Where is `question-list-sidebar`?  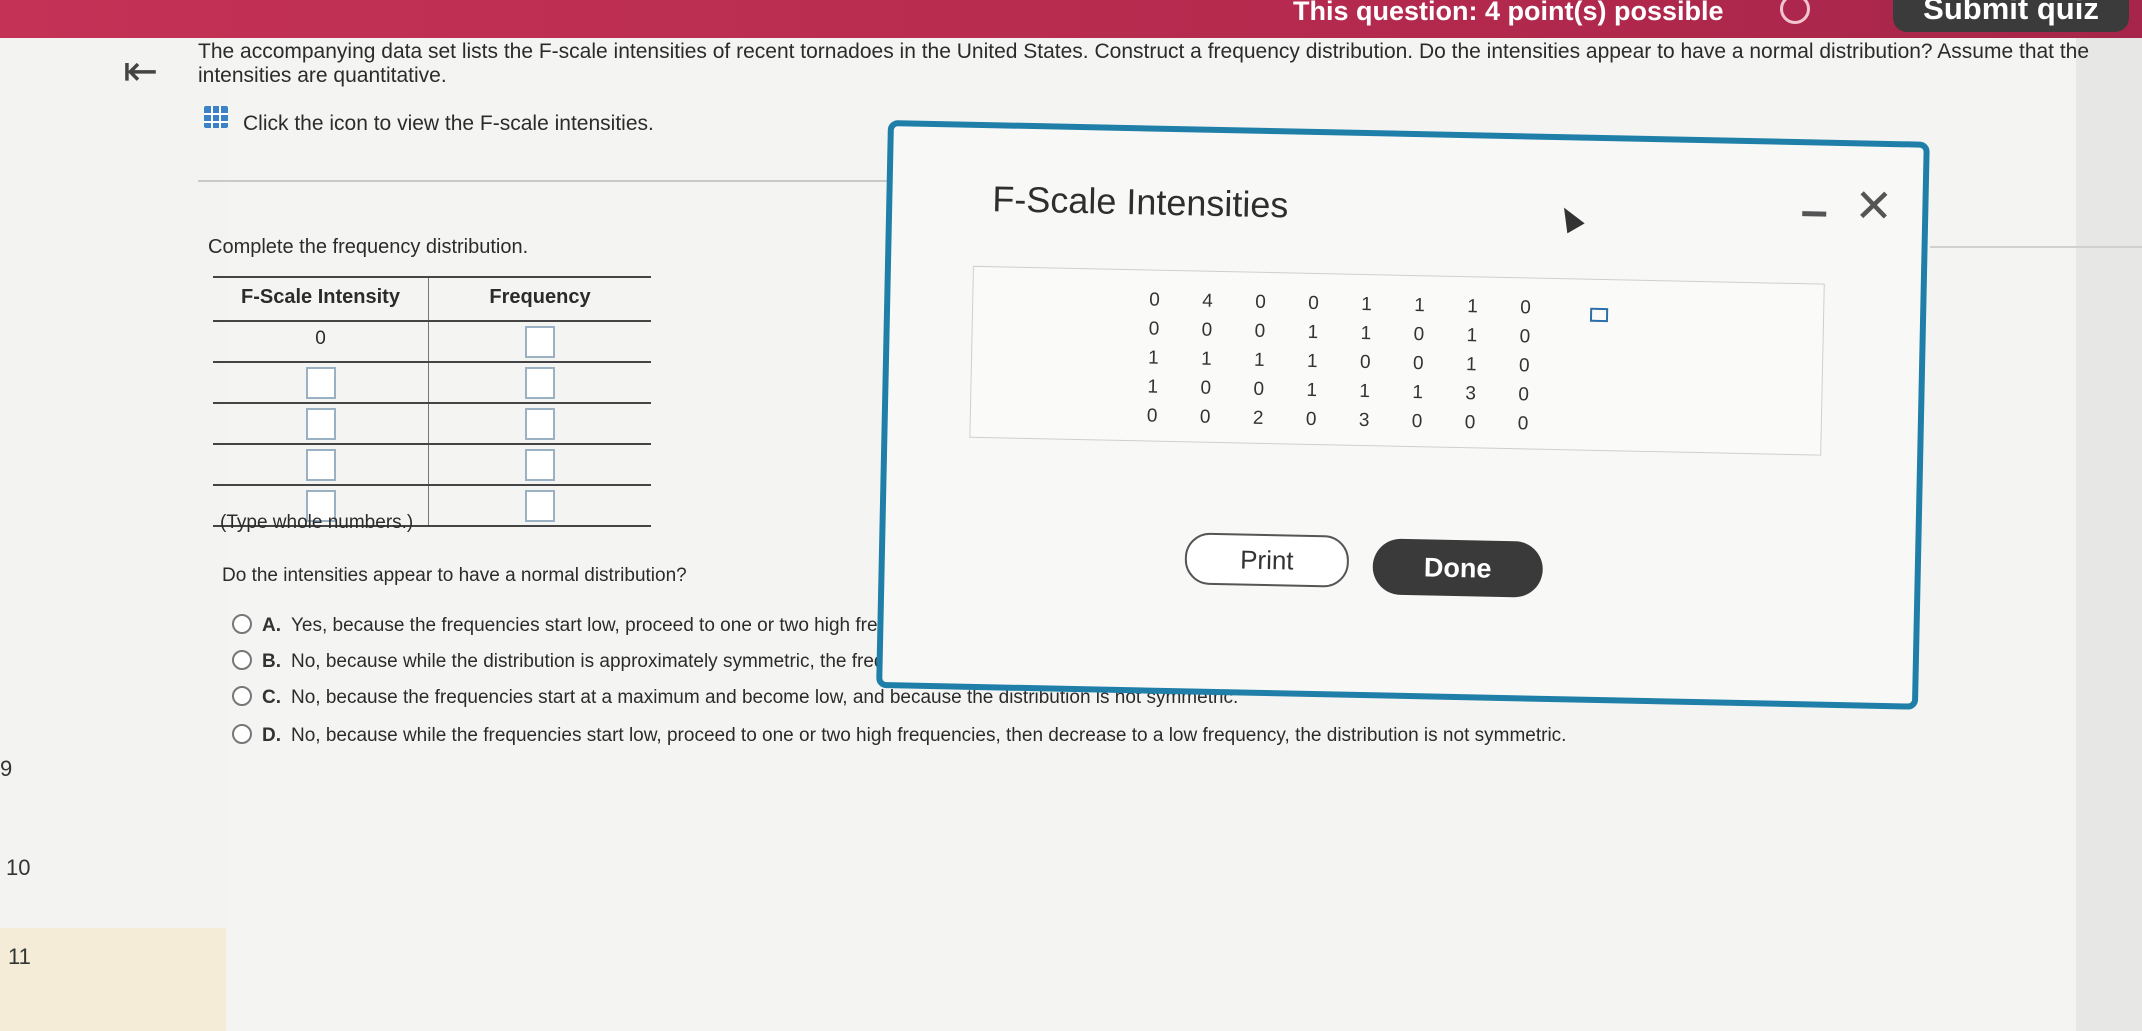
question-list-sidebar is located at coordinates (113, 534).